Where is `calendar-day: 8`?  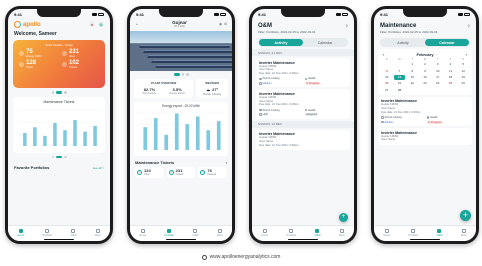 calendar-day: 8 is located at coordinates (412, 71).